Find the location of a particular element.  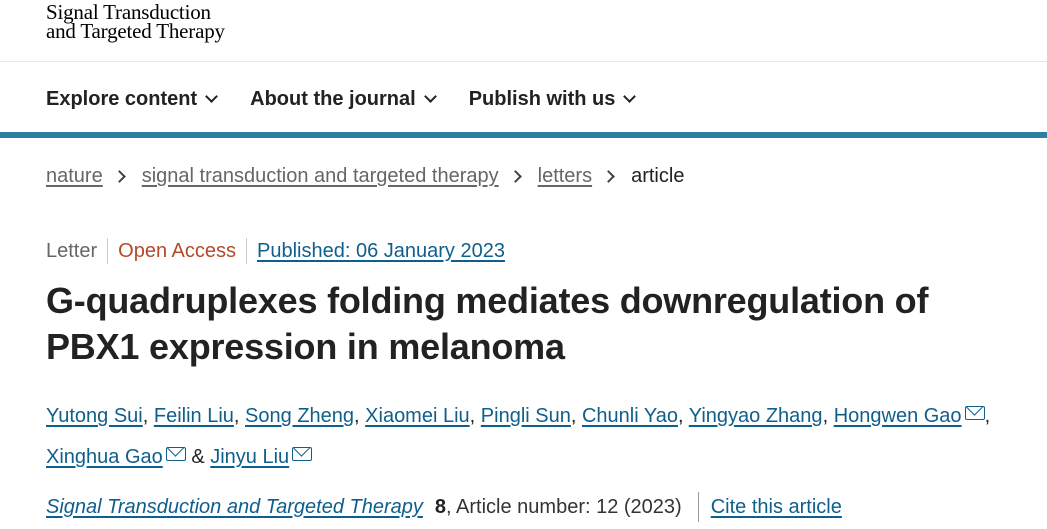

breadcrumb-nature: nature is located at coordinates (74, 176).